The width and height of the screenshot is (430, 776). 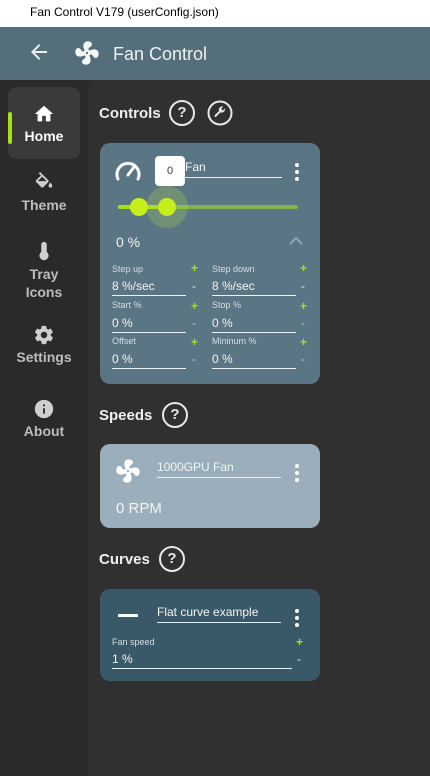 What do you see at coordinates (39, 52) in the screenshot?
I see `arrow-left-icon` at bounding box center [39, 52].